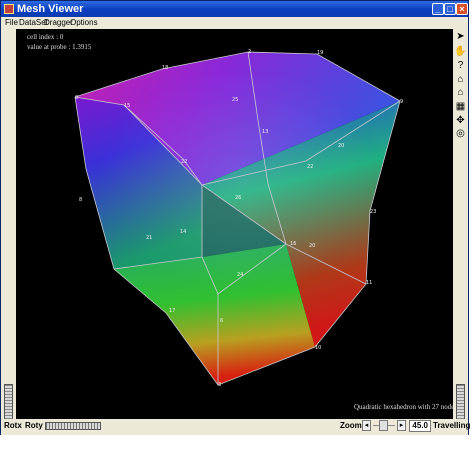 Image resolution: width=472 pixels, height=453 pixels. Describe the element at coordinates (13, 425) in the screenshot. I see `rotx-label: Rotx` at that location.